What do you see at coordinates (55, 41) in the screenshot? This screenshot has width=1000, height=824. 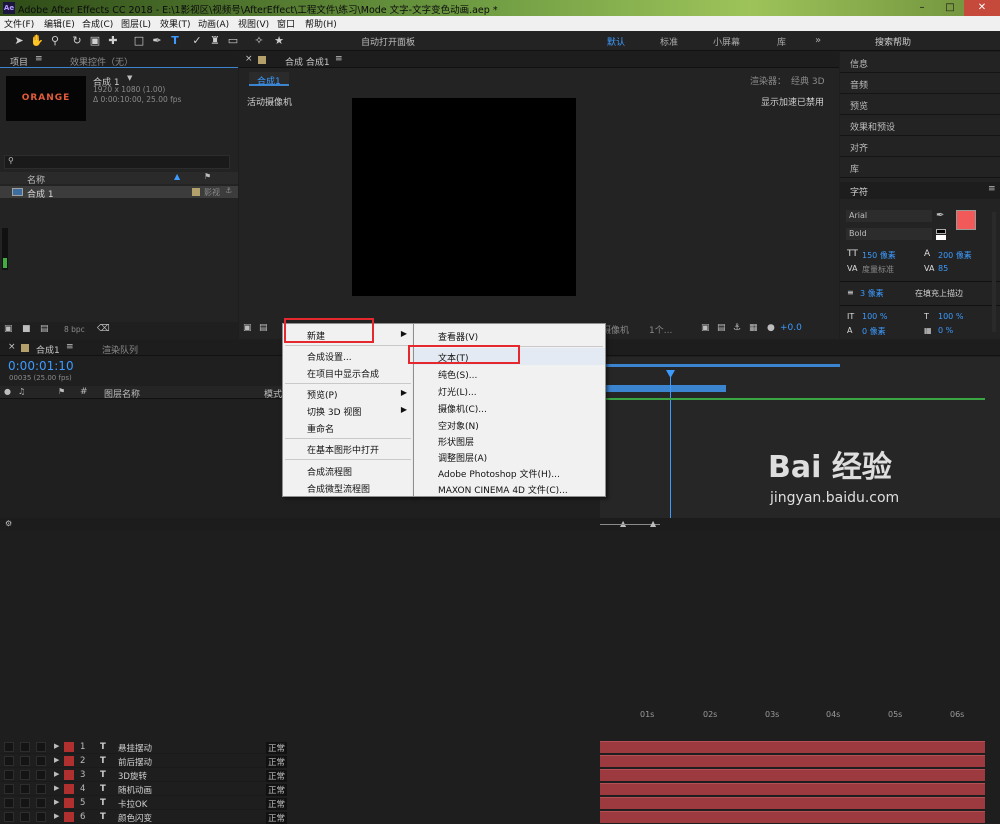 I see `zoom-tool-icon: ⚲` at bounding box center [55, 41].